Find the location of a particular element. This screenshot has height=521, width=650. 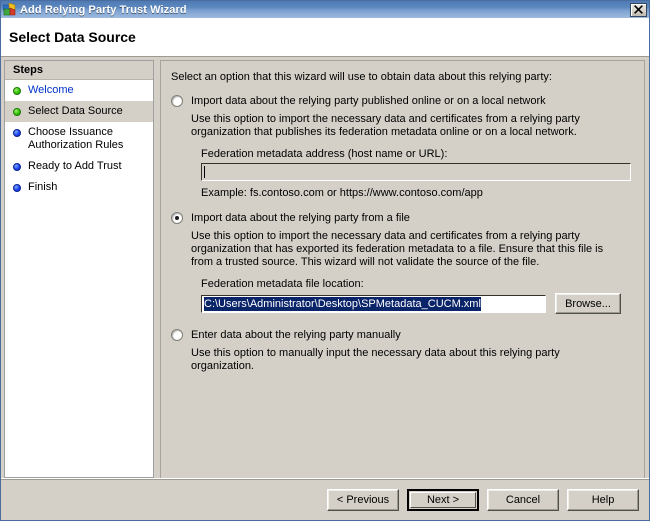

federation-metadata-address-row is located at coordinates (416, 172).